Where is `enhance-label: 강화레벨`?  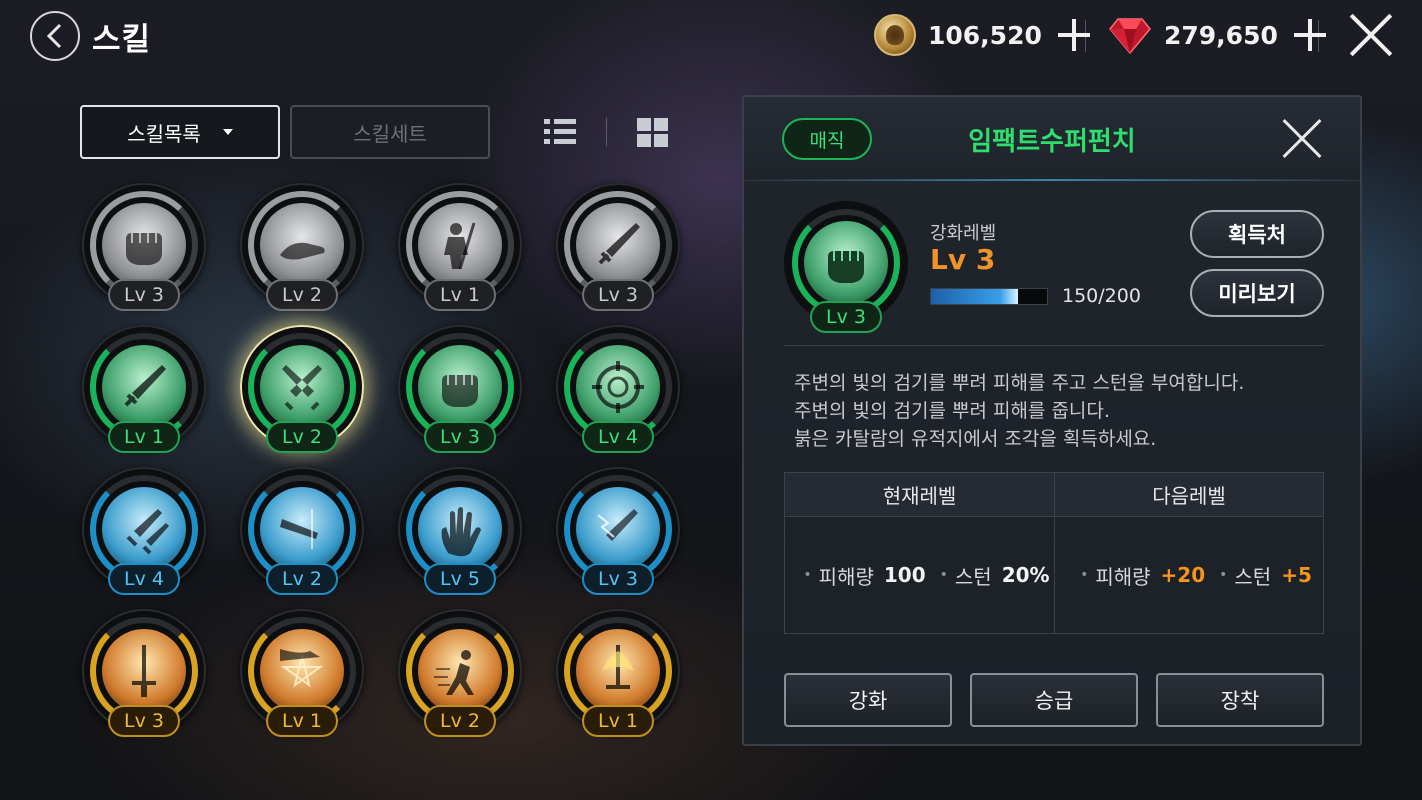 enhance-label: 강화레벨 is located at coordinates (963, 233).